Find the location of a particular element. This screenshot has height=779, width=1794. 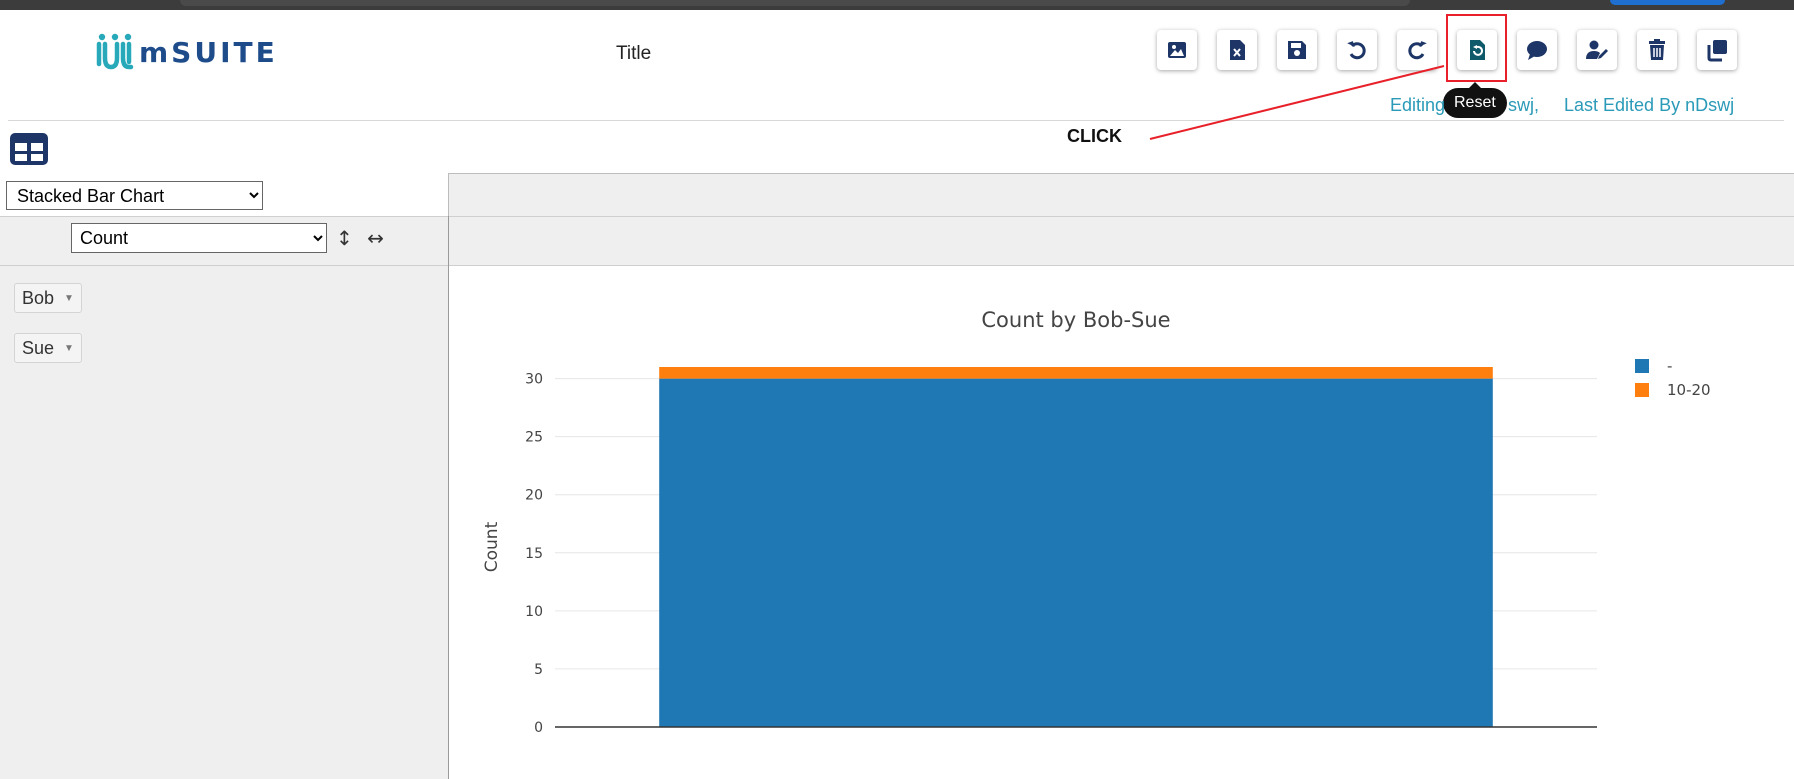

chart-title: Count by Bob-Sue is located at coordinates (1075, 320).